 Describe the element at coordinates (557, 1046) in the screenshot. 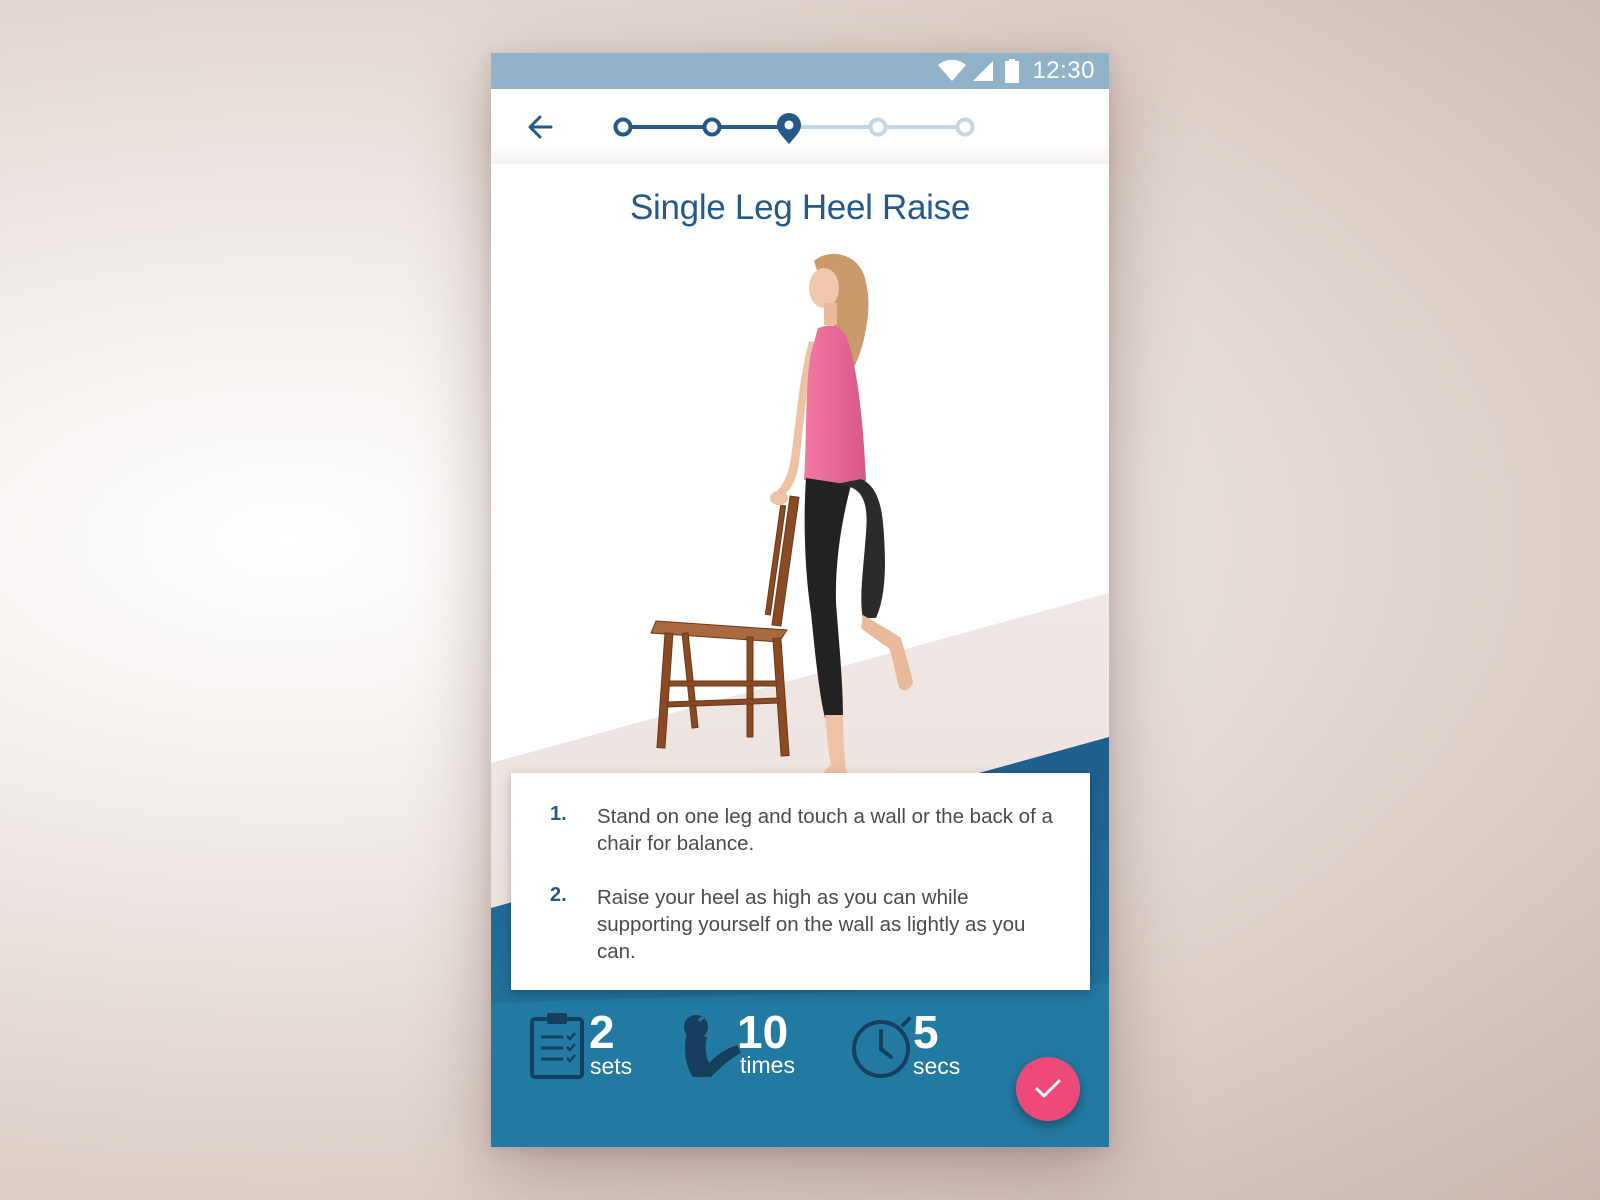

I see `clipboard-checklist-icon` at that location.